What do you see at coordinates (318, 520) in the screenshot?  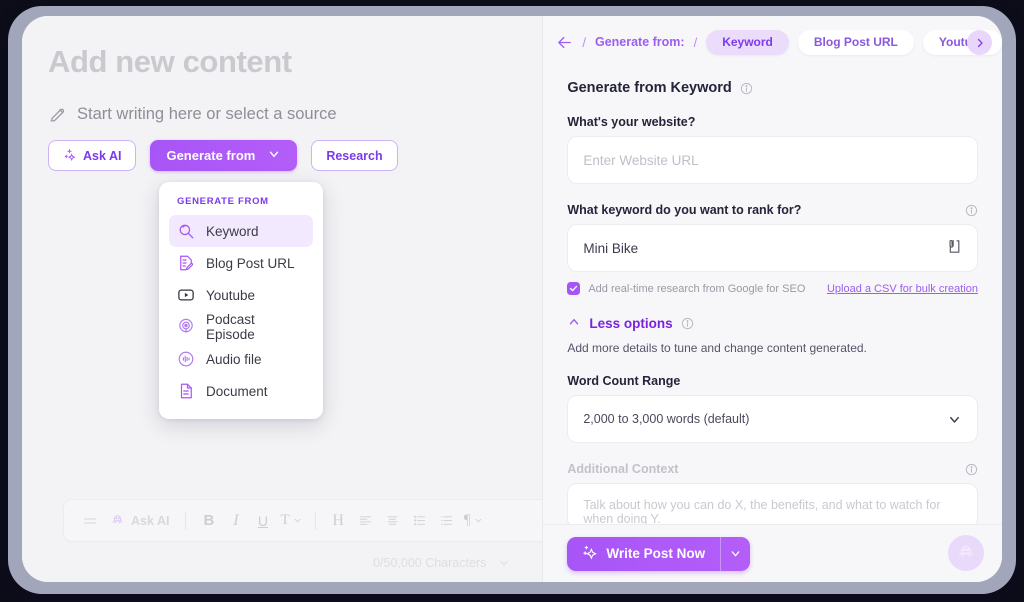 I see `format-toolbar: Ask AI B I U T H ¶` at bounding box center [318, 520].